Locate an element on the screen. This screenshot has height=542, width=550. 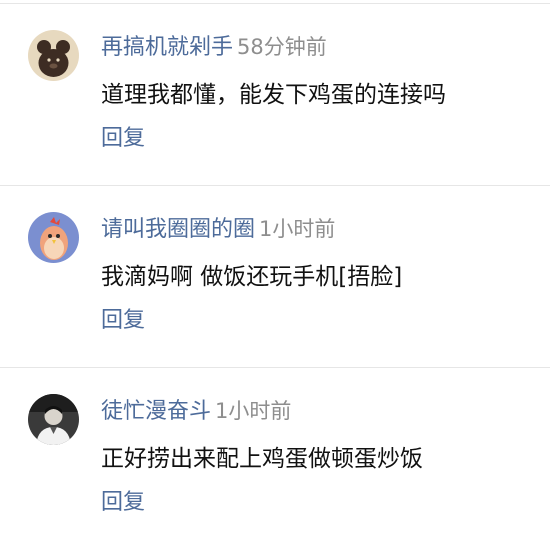
comment-header: 再搞机就剁手 58分钟前 is located at coordinates (214, 47).